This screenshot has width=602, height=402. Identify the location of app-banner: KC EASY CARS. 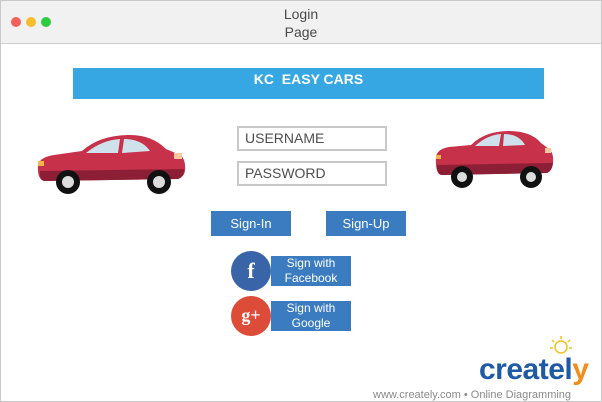
(308, 83).